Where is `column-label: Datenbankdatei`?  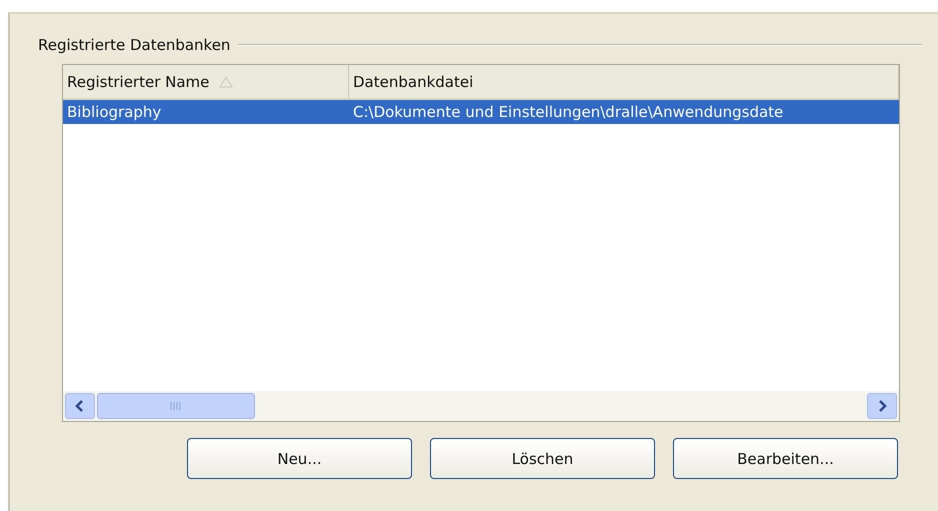 column-label: Datenbankdatei is located at coordinates (413, 81).